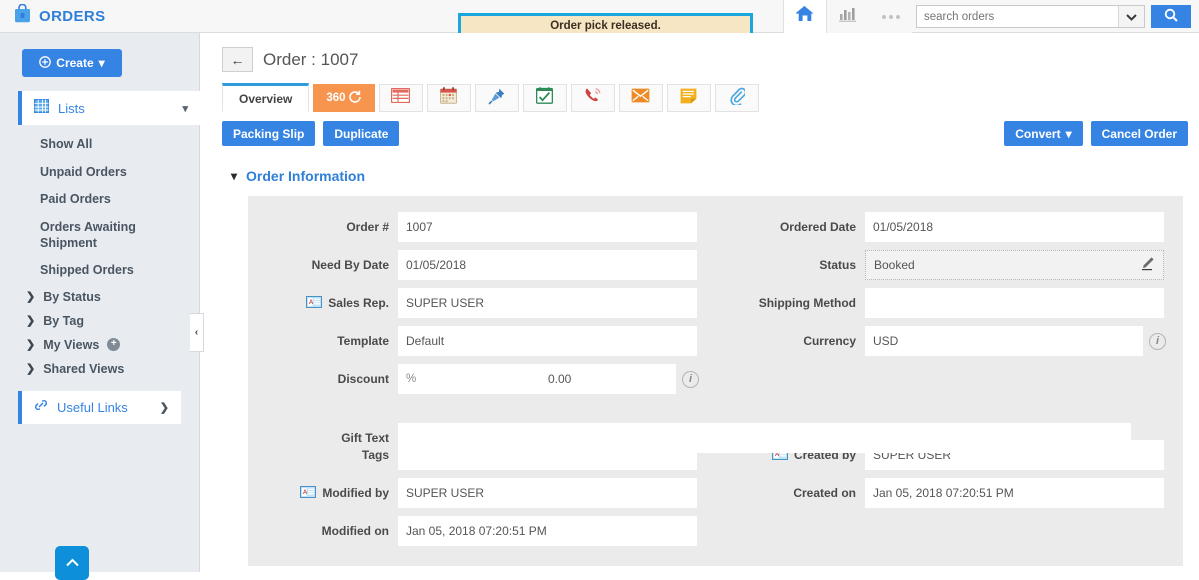  Describe the element at coordinates (1171, 16) in the screenshot. I see `search-submit-button` at that location.